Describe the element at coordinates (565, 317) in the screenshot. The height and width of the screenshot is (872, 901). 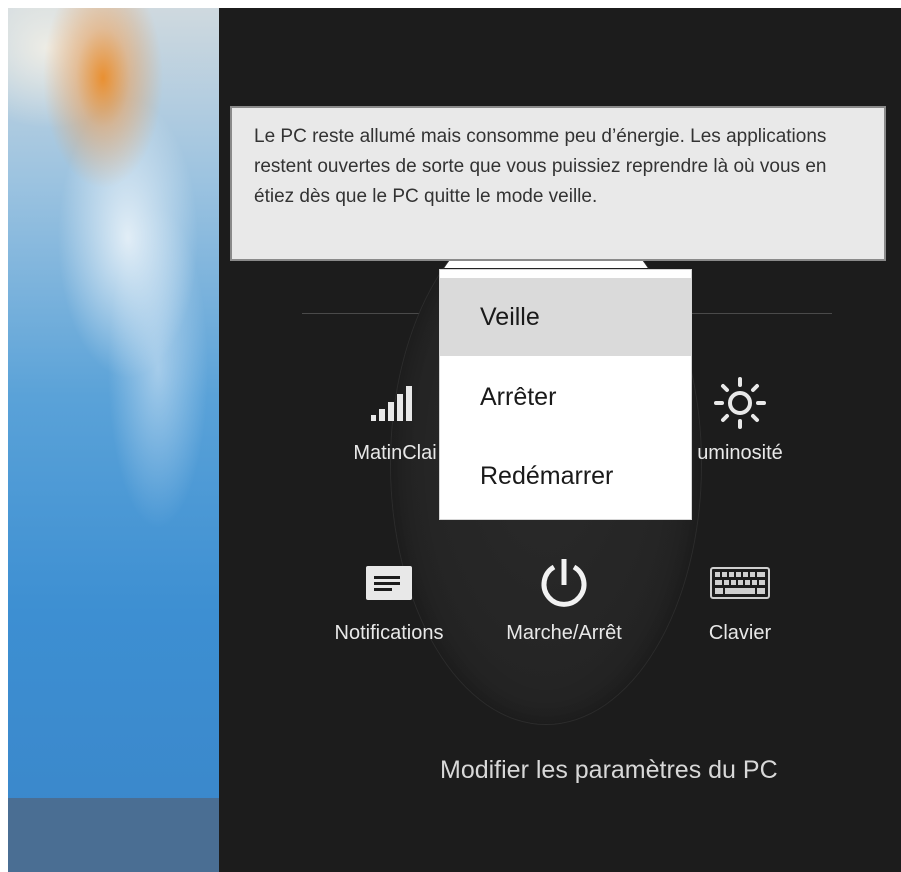
I see `menu-item-sleep: Veille` at that location.